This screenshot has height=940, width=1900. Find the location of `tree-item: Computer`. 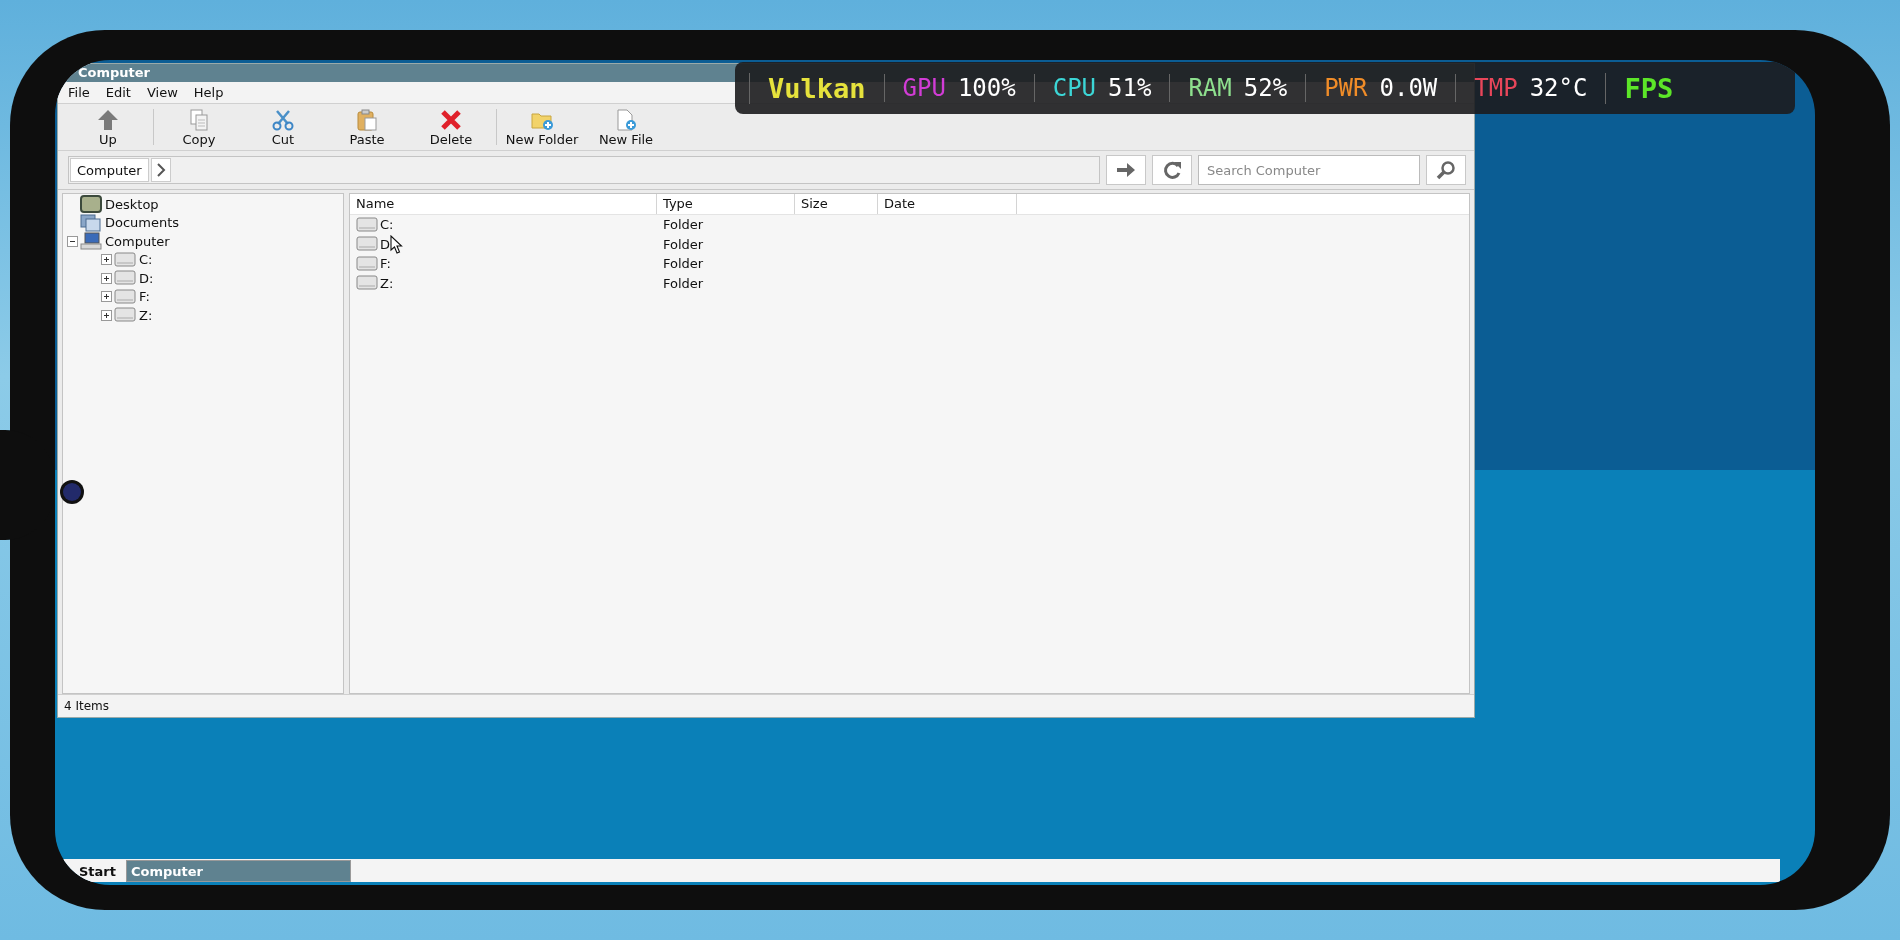

tree-item: Computer is located at coordinates (137, 241).